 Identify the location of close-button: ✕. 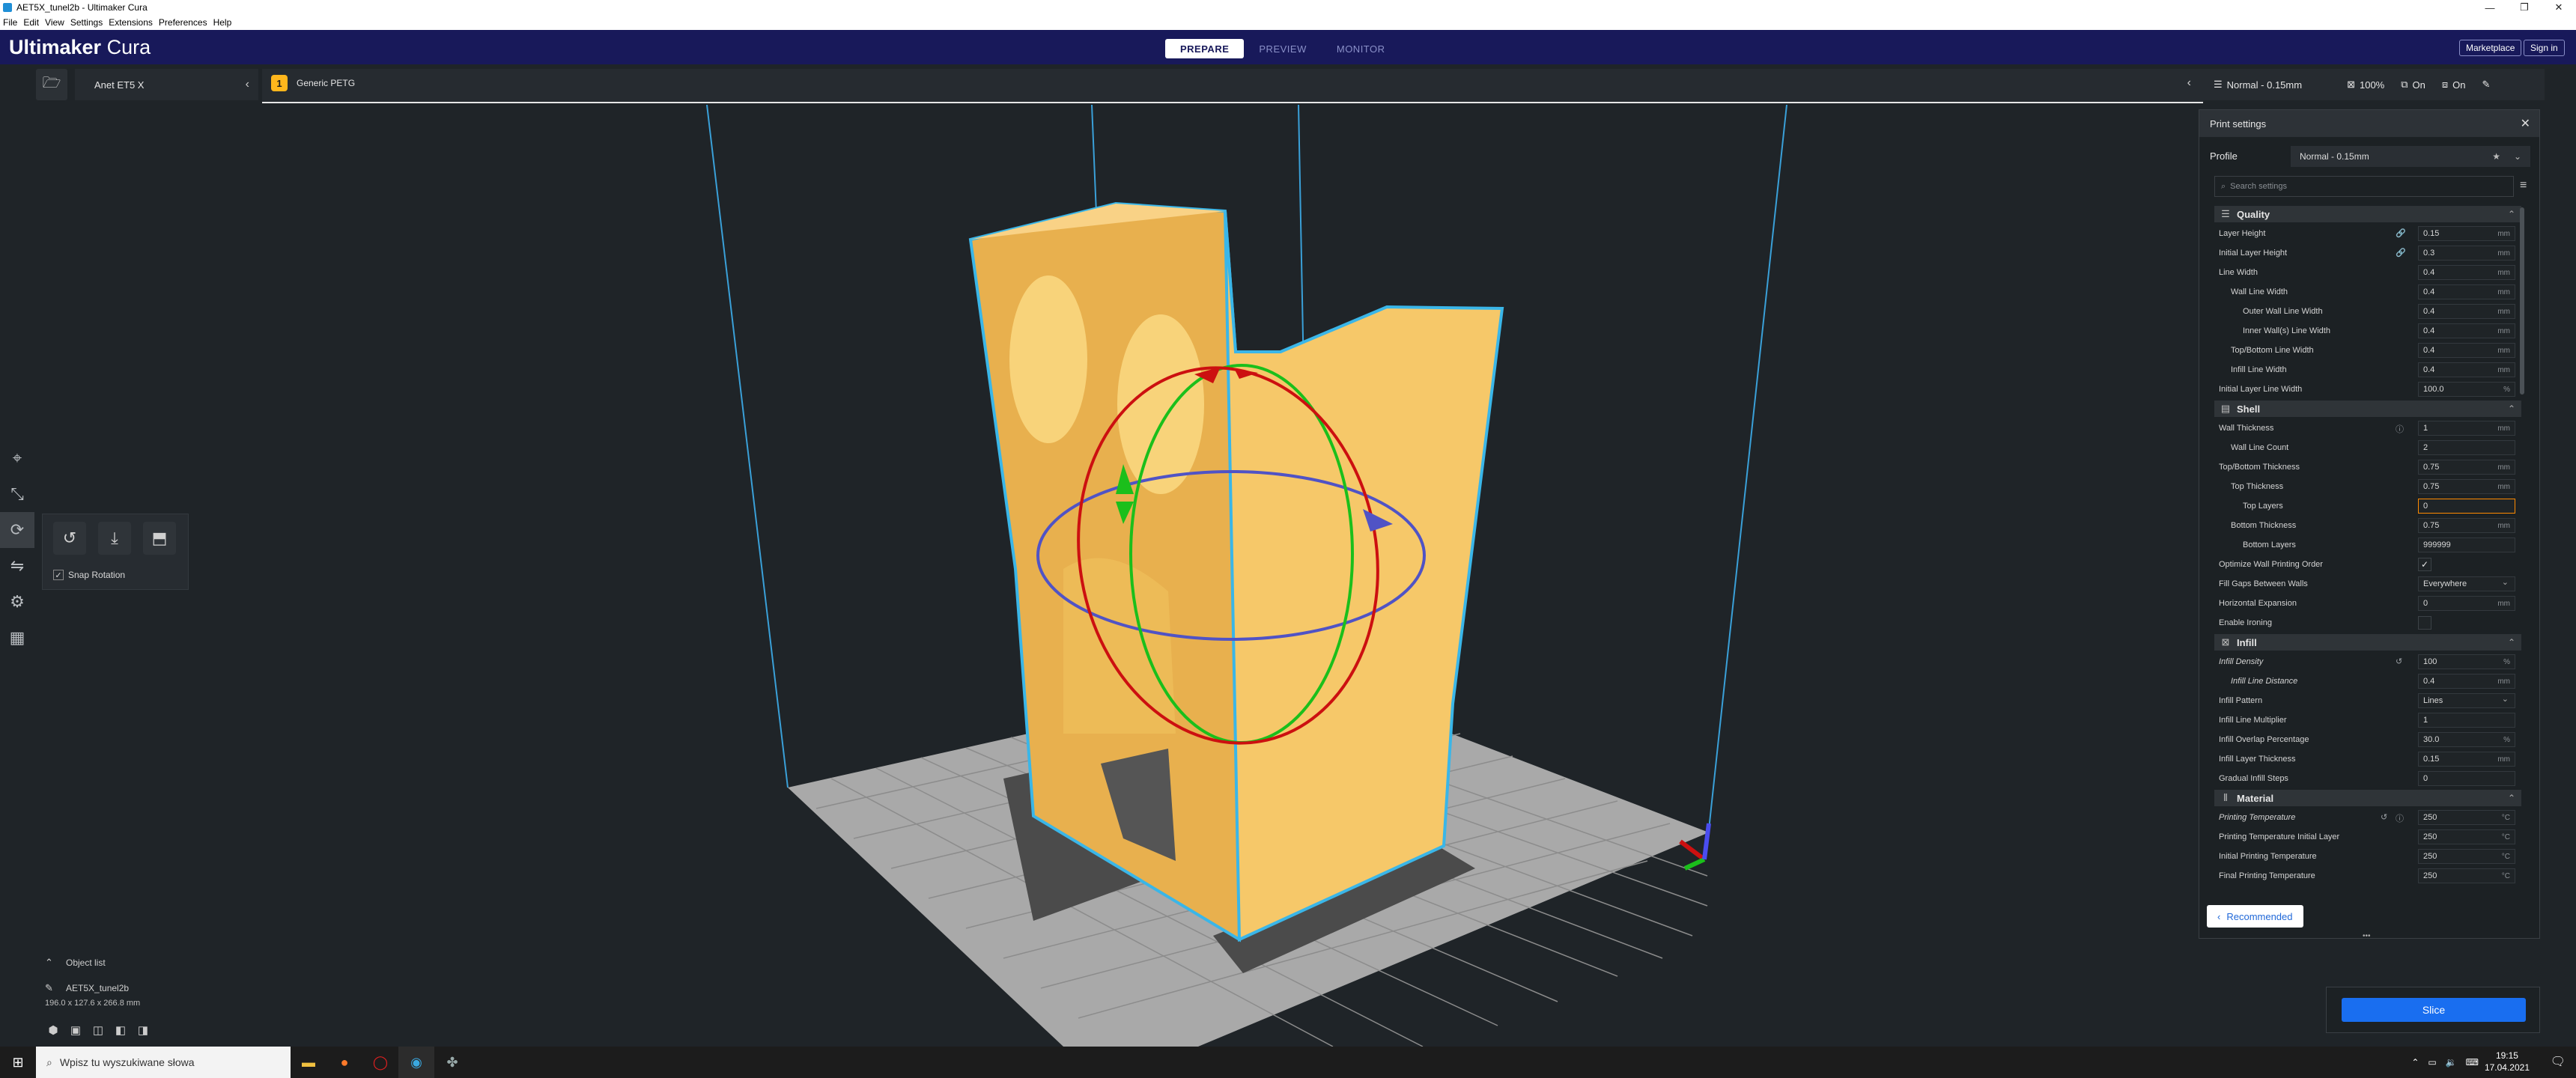
(2559, 7).